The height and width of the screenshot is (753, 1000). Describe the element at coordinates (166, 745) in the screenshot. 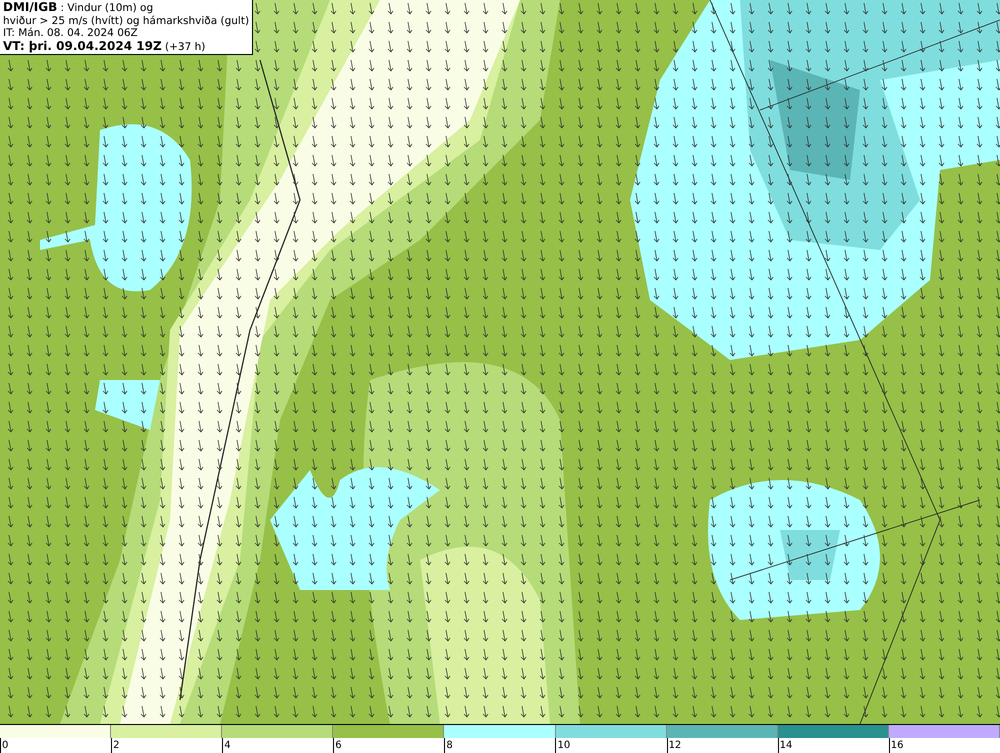

I see `legend-tick-label: 2` at that location.